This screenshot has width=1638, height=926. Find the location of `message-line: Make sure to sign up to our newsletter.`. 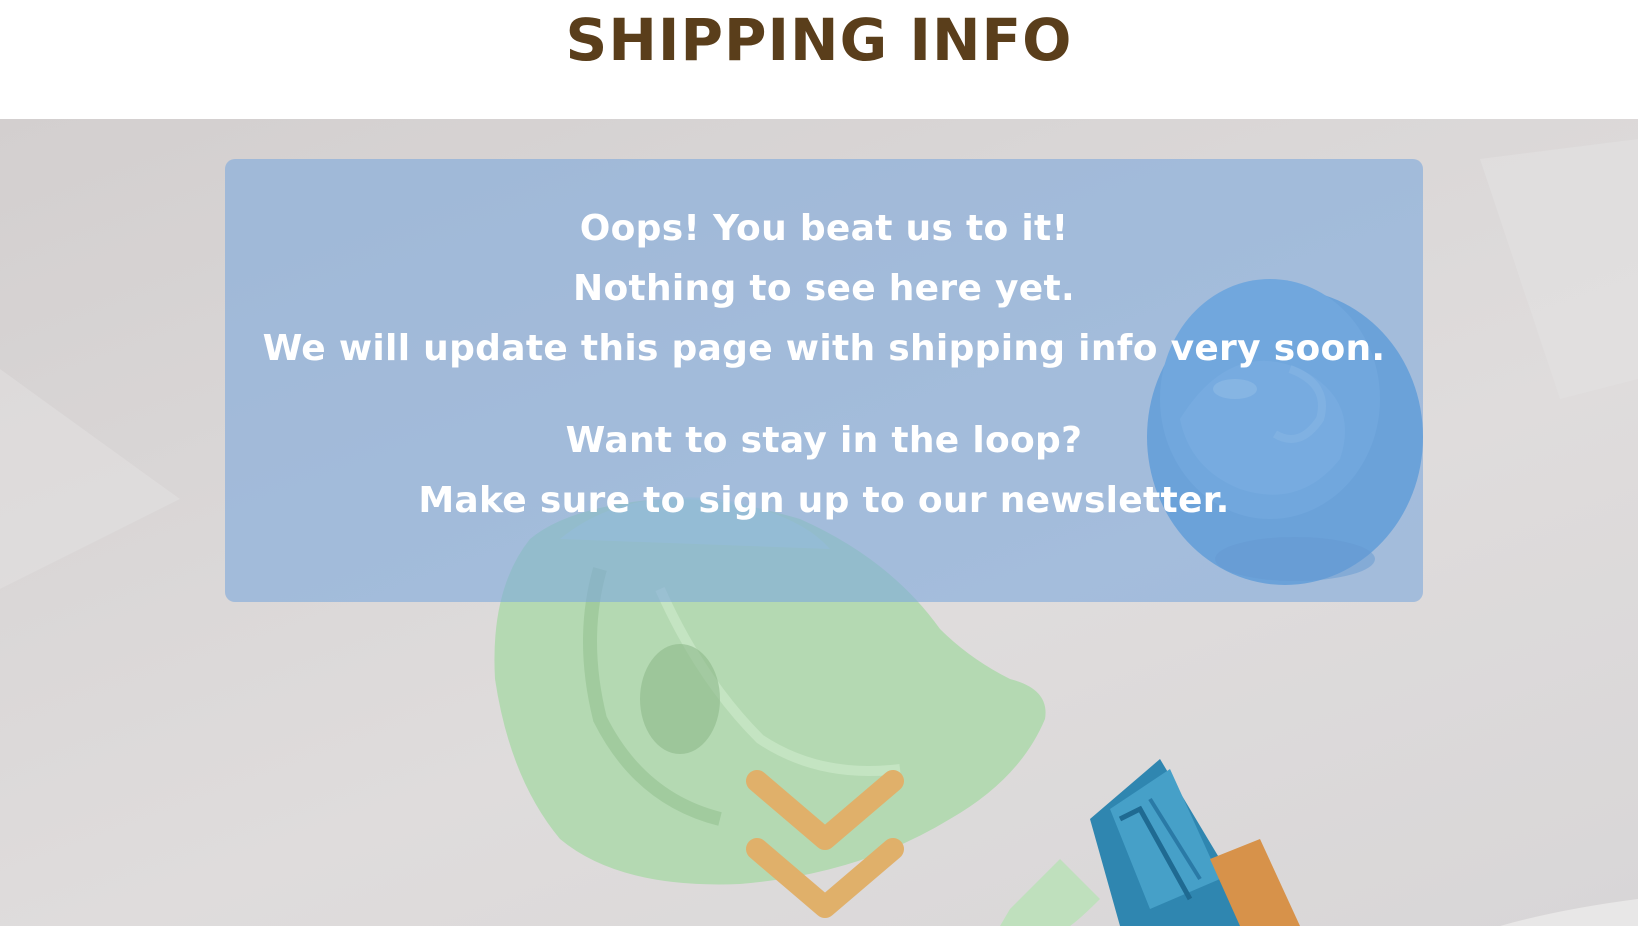

message-line: Make sure to sign up to our newsletter. is located at coordinates (824, 500).